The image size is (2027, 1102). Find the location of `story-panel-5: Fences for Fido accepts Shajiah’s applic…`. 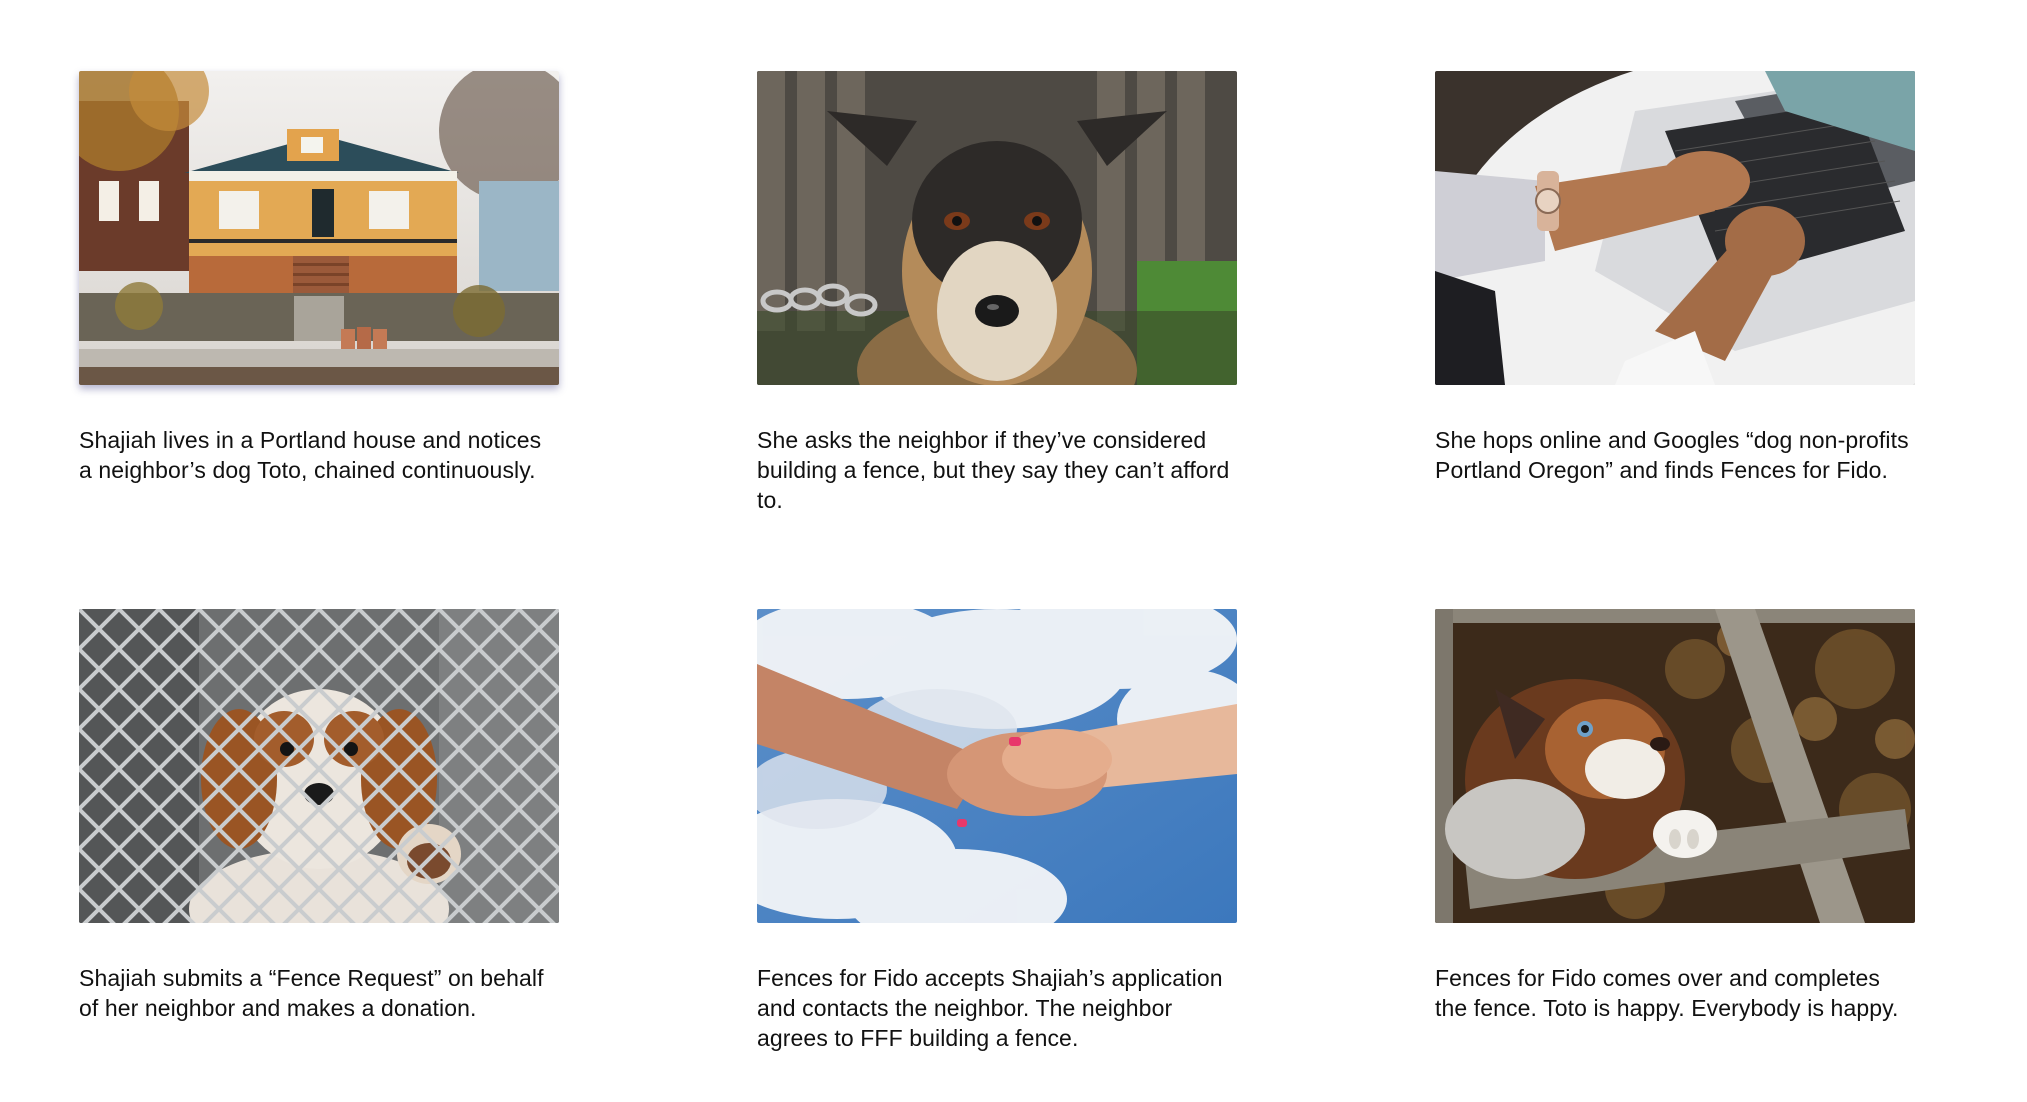

story-panel-5: Fences for Fido accepts Shajiah’s applic… is located at coordinates (997, 831).